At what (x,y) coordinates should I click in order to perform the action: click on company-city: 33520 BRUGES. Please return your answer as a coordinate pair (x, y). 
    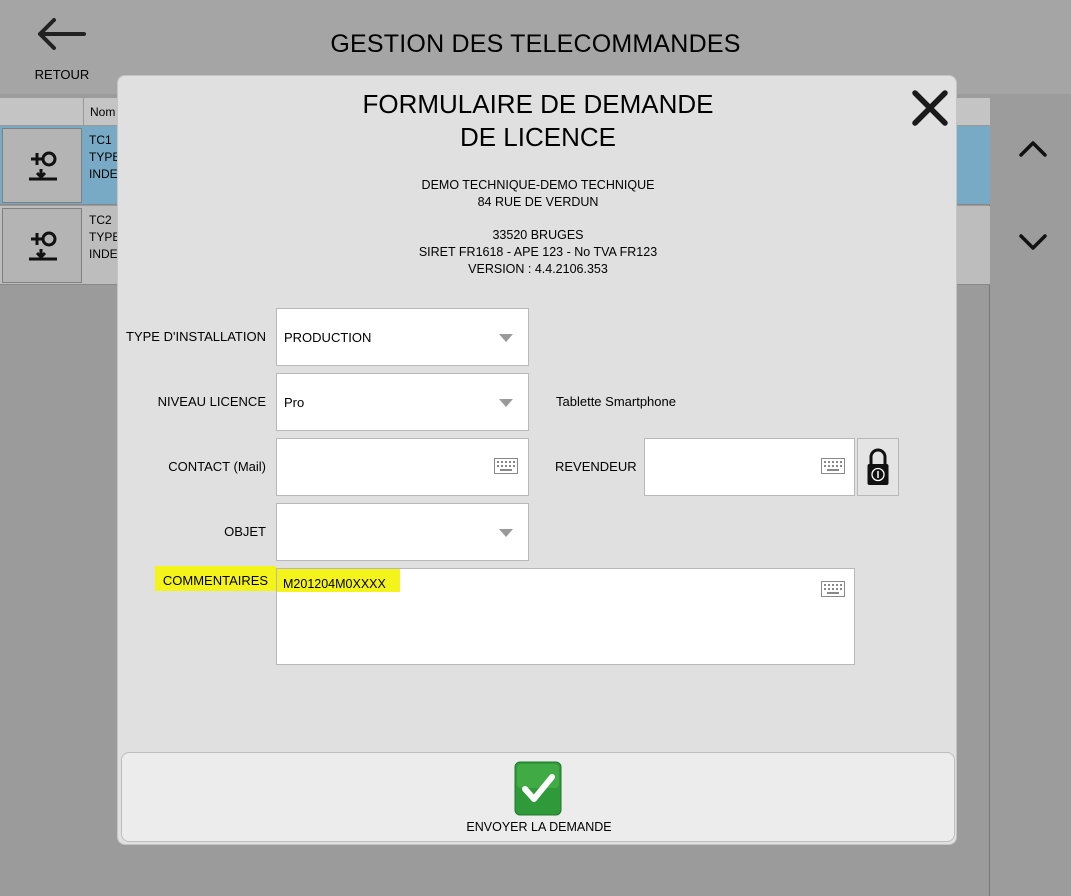
    Looking at the image, I should click on (538, 235).